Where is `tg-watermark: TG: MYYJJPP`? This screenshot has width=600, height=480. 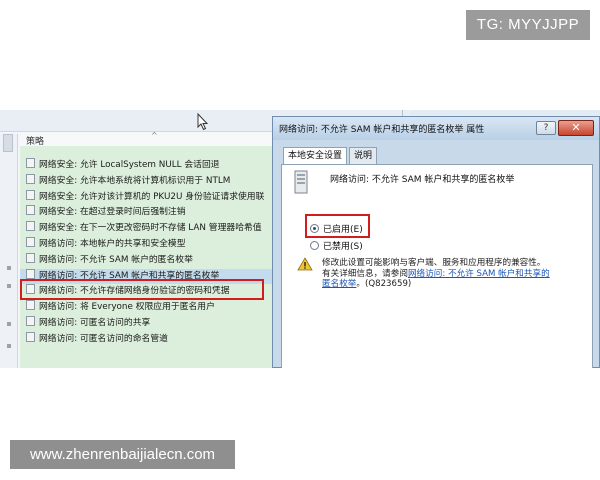
tg-watermark: TG: MYYJJPP is located at coordinates (528, 25).